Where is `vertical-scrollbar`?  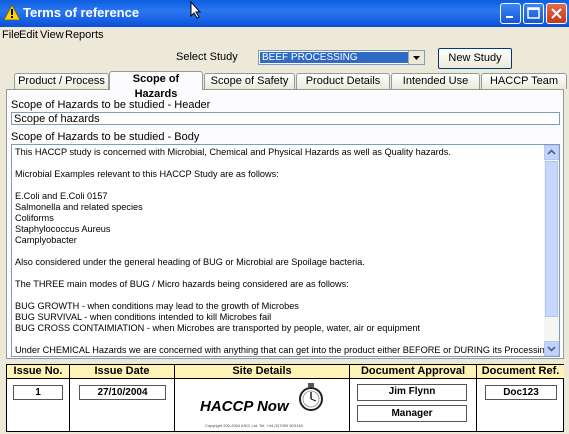 vertical-scrollbar is located at coordinates (551, 250).